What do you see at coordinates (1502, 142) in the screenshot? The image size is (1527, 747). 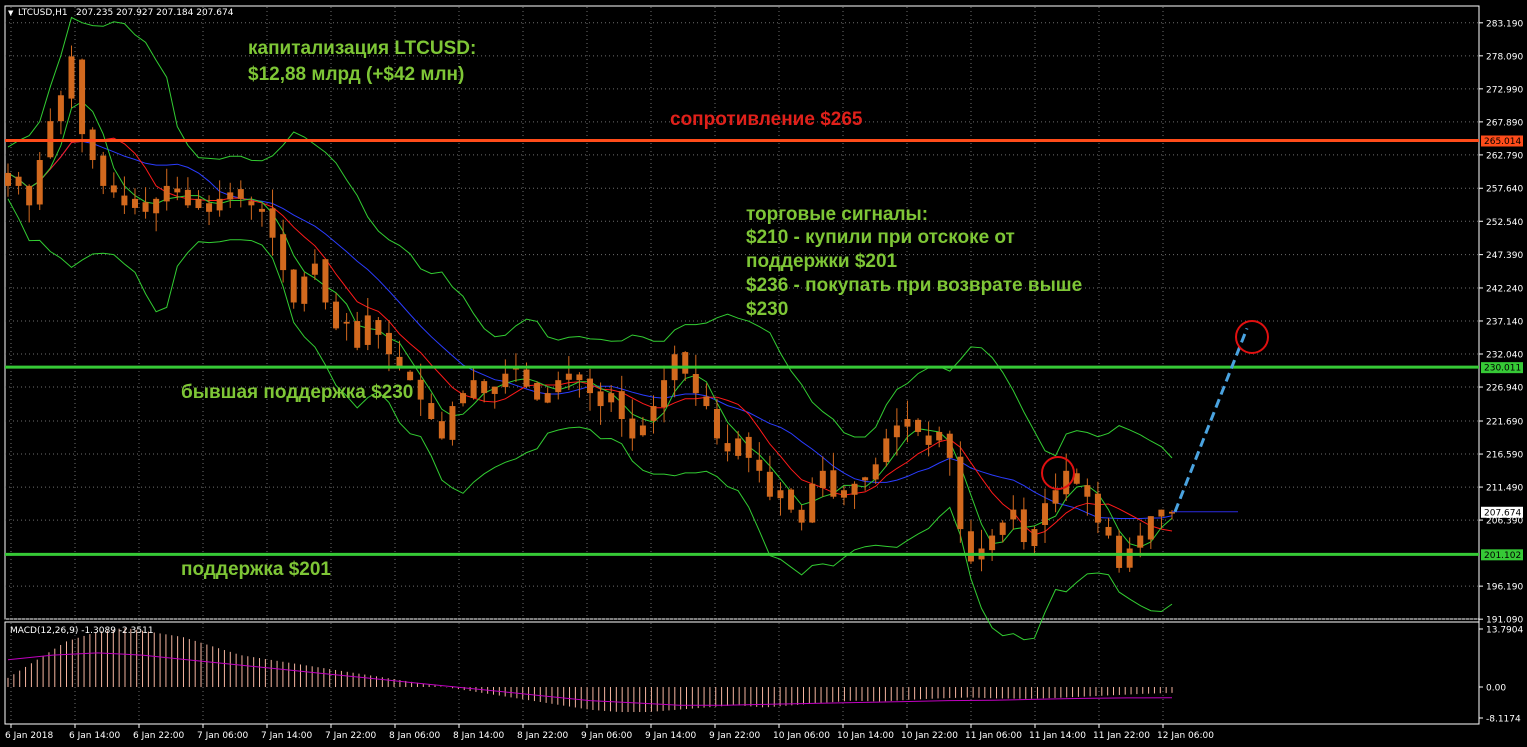 I see `resistance-price-label: 265.014` at bounding box center [1502, 142].